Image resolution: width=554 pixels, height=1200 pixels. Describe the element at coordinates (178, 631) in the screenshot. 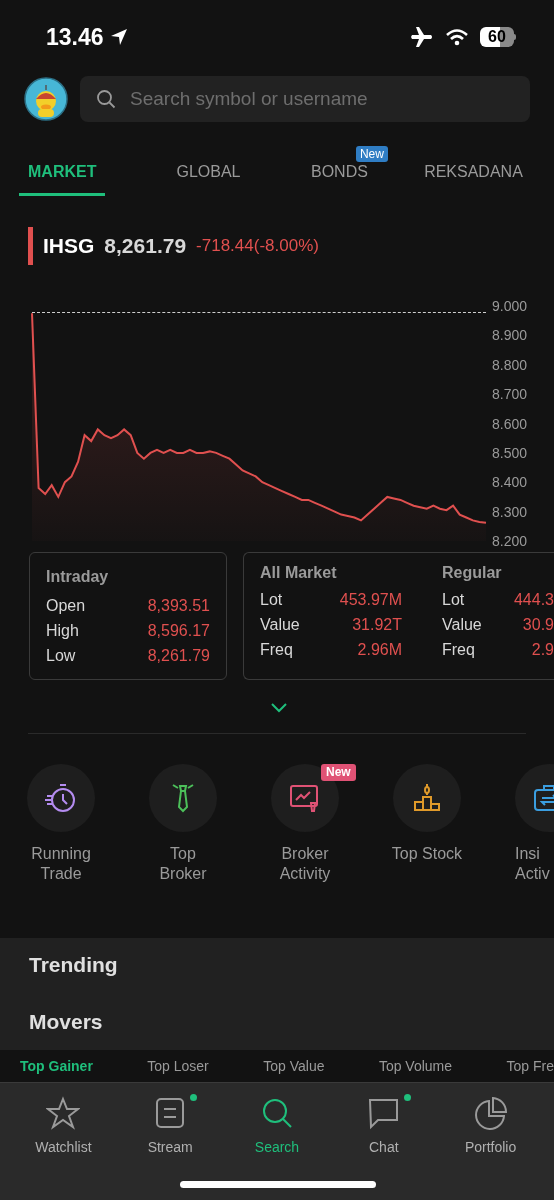

I see `stat-value: 8,596.17` at that location.